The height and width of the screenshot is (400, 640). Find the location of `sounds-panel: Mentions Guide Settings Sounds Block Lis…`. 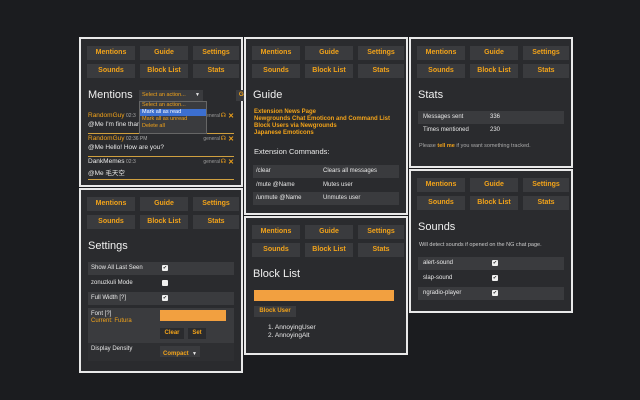

sounds-panel: Mentions Guide Settings Sounds Block Lis… is located at coordinates (491, 241).